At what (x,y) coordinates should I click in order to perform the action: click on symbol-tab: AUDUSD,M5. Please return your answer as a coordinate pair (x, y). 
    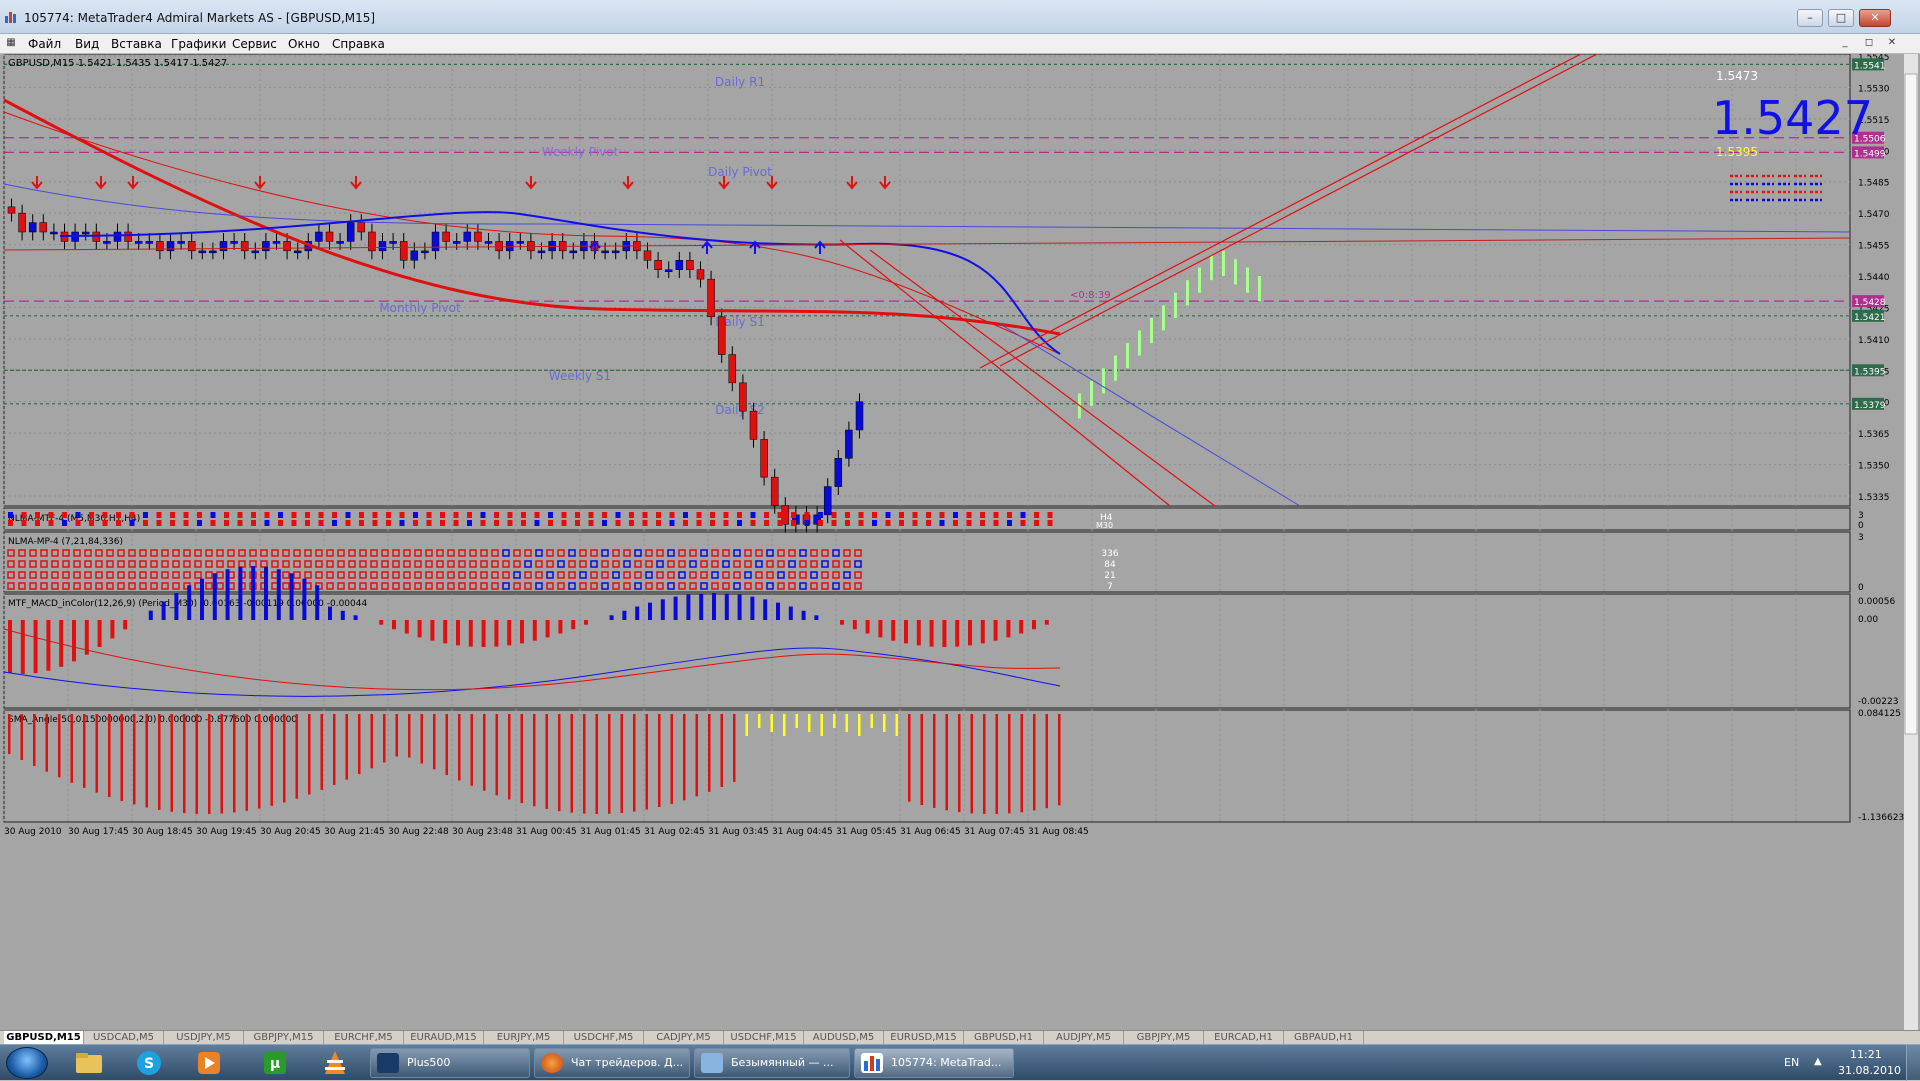
    Looking at the image, I should click on (844, 1038).